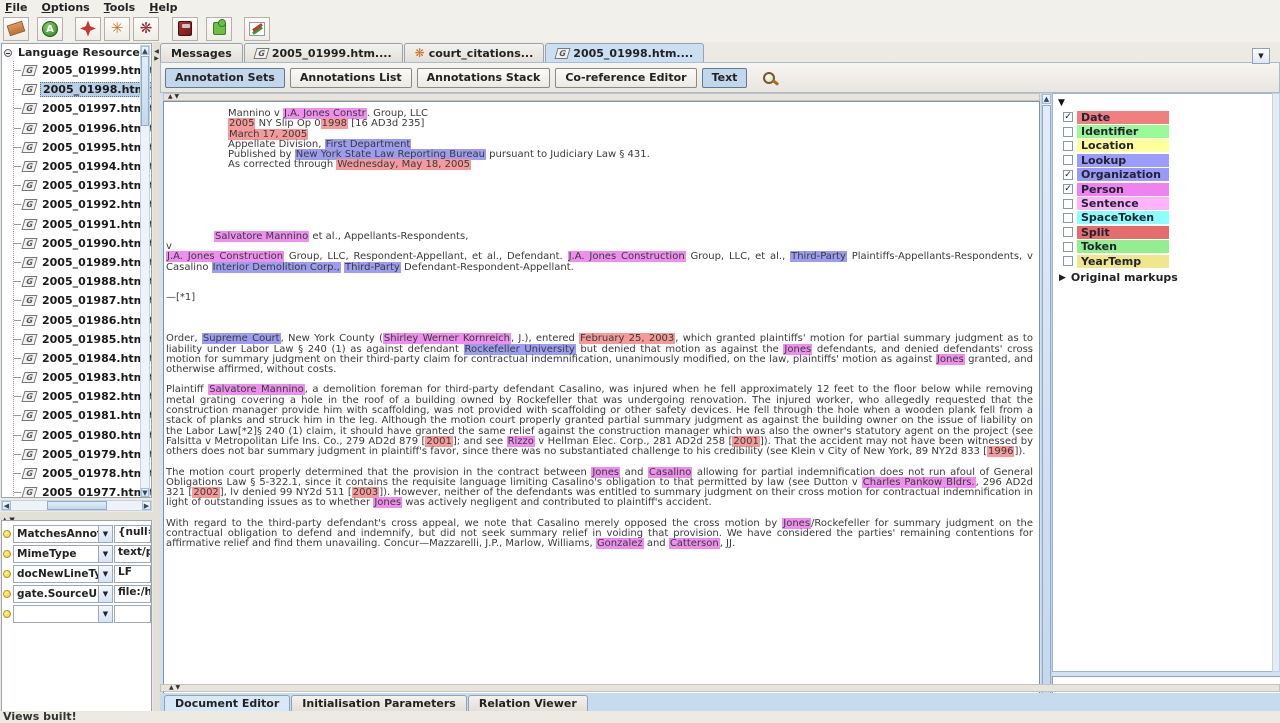 Image resolution: width=1280 pixels, height=723 pixels. What do you see at coordinates (1123, 146) in the screenshot?
I see `annotation-type-label: Location` at bounding box center [1123, 146].